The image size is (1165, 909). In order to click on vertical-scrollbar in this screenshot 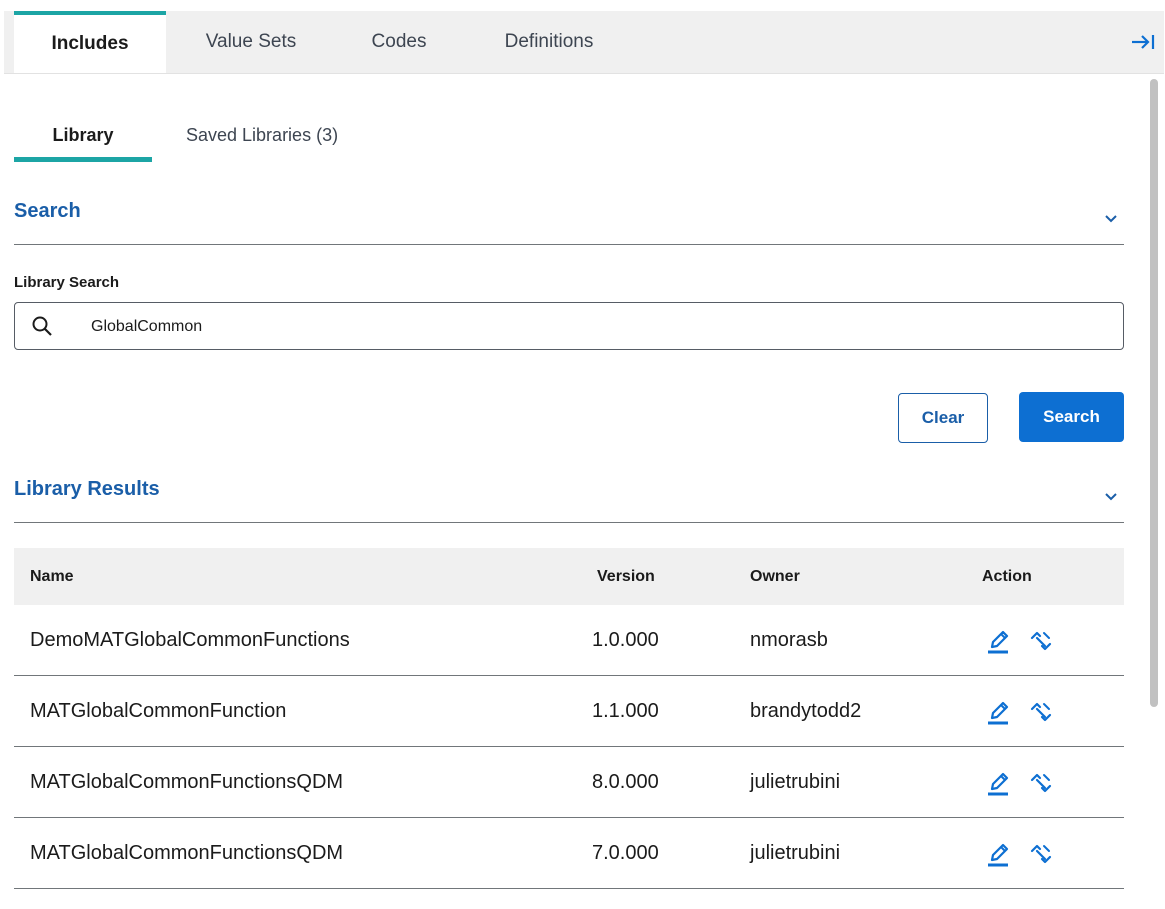, I will do `click(1153, 494)`.